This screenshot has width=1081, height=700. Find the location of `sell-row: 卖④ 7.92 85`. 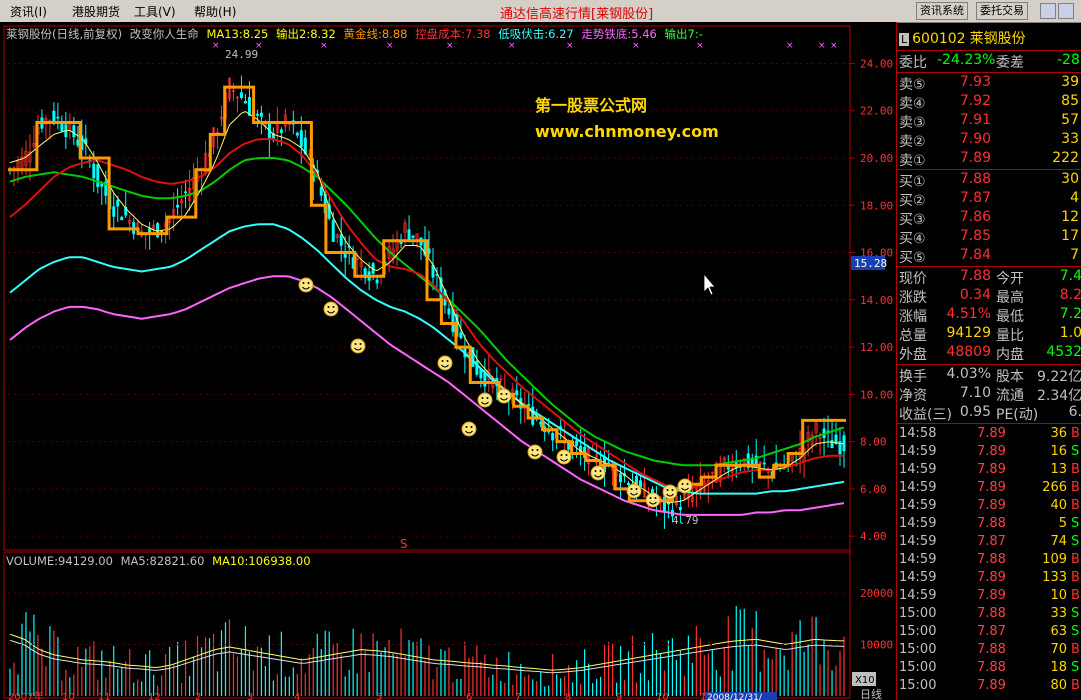

sell-row: 卖④ 7.92 85 is located at coordinates (989, 102).